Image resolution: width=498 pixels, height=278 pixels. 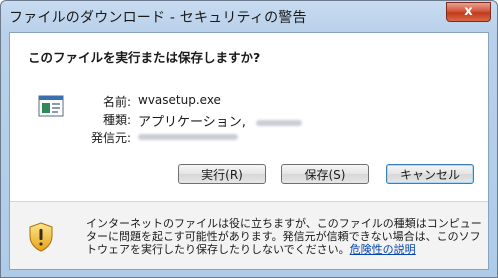 I want to click on application-file-icon, so click(x=51, y=106).